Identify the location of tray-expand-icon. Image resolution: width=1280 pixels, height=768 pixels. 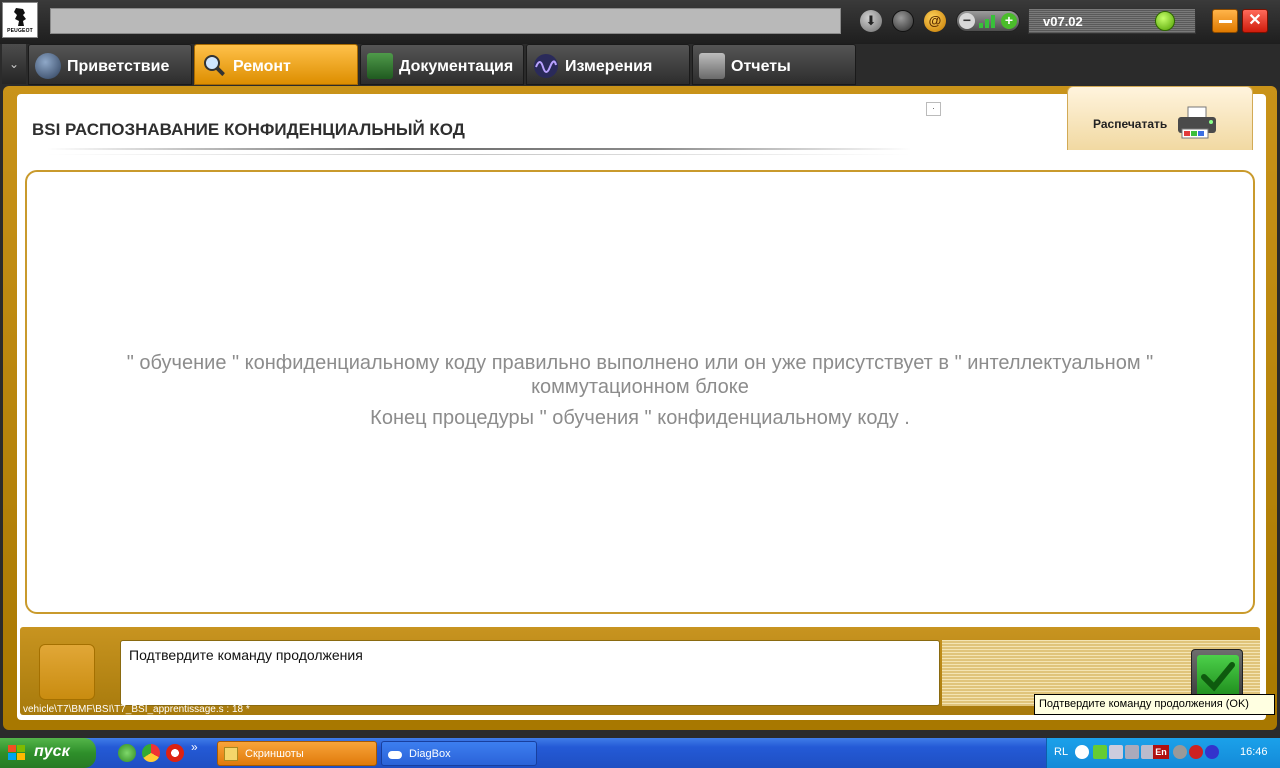
(1082, 752).